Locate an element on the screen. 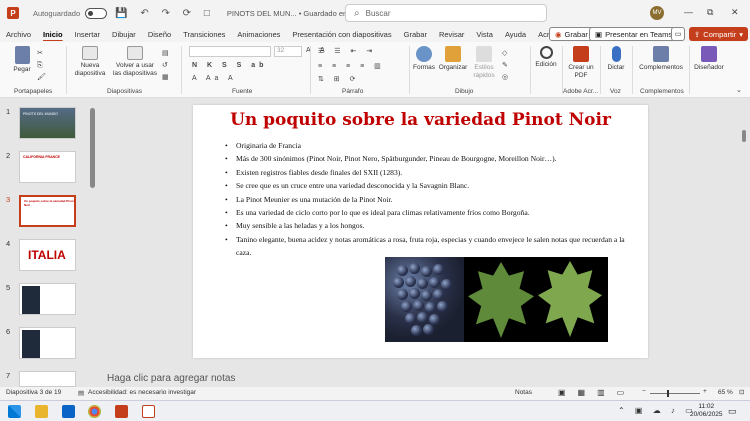 The width and height of the screenshot is (750, 421). search-placeholder: Buscar is located at coordinates (378, 13).